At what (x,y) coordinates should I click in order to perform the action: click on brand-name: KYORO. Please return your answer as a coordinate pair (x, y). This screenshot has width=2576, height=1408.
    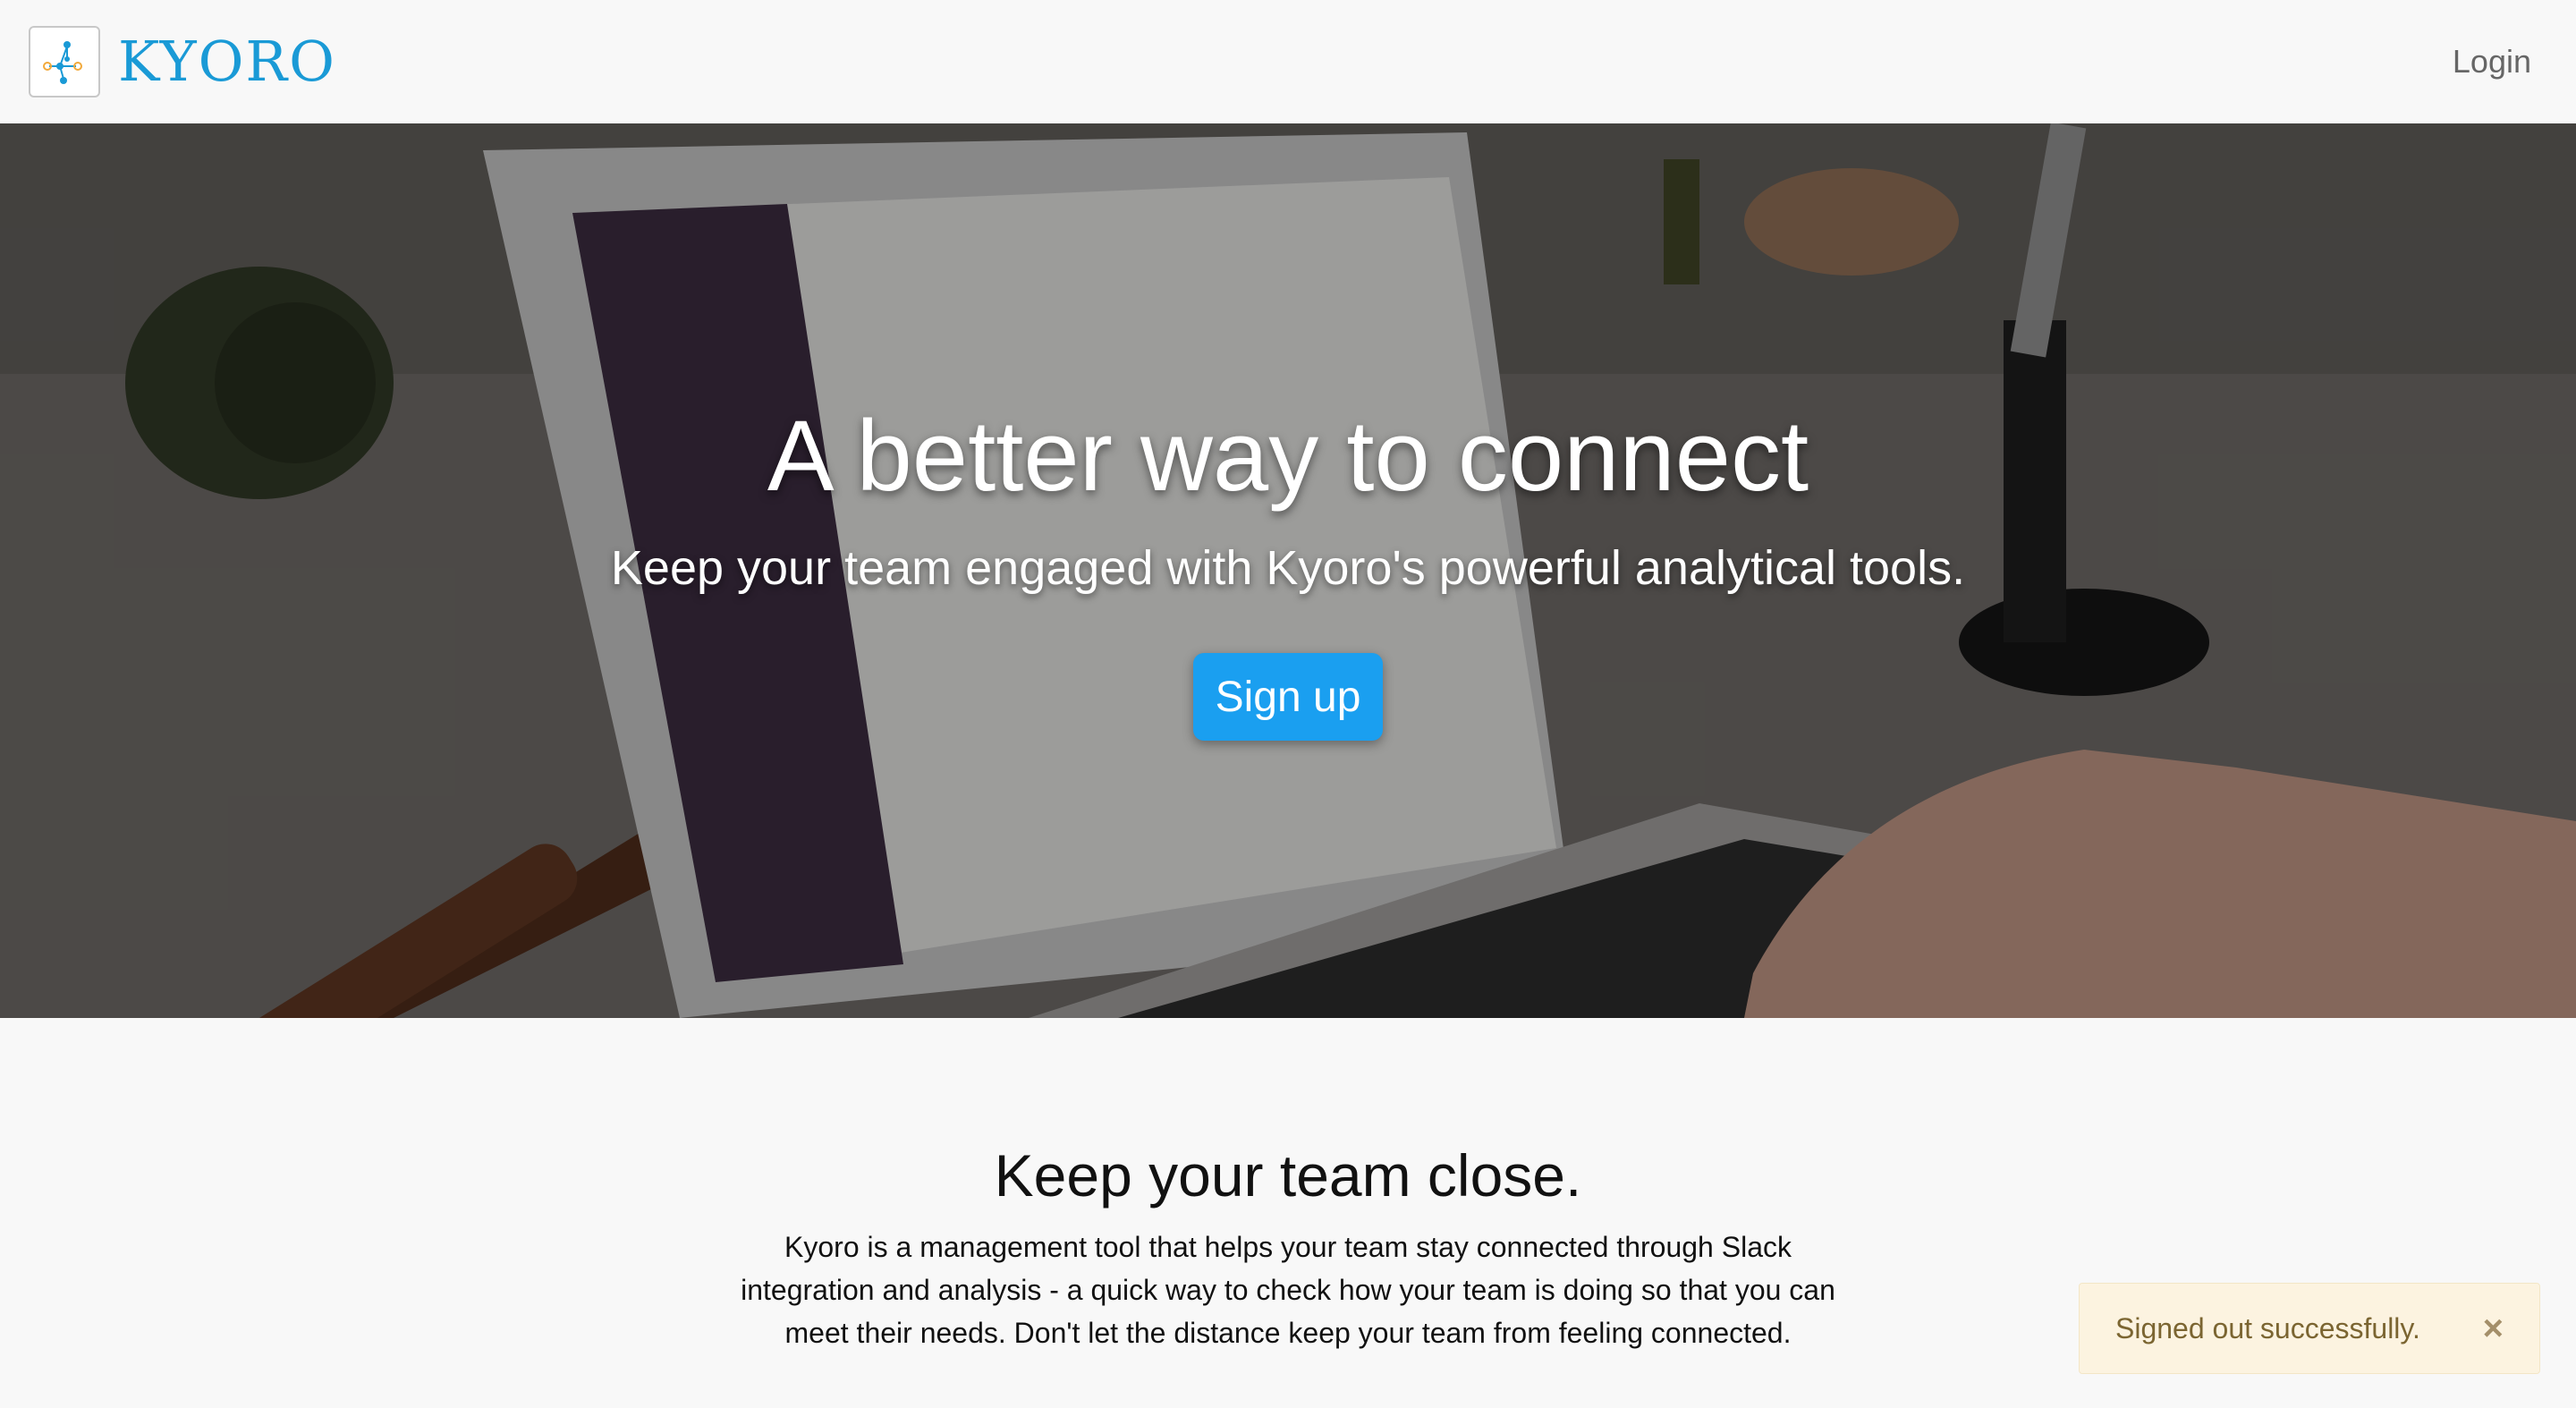
    Looking at the image, I should click on (227, 62).